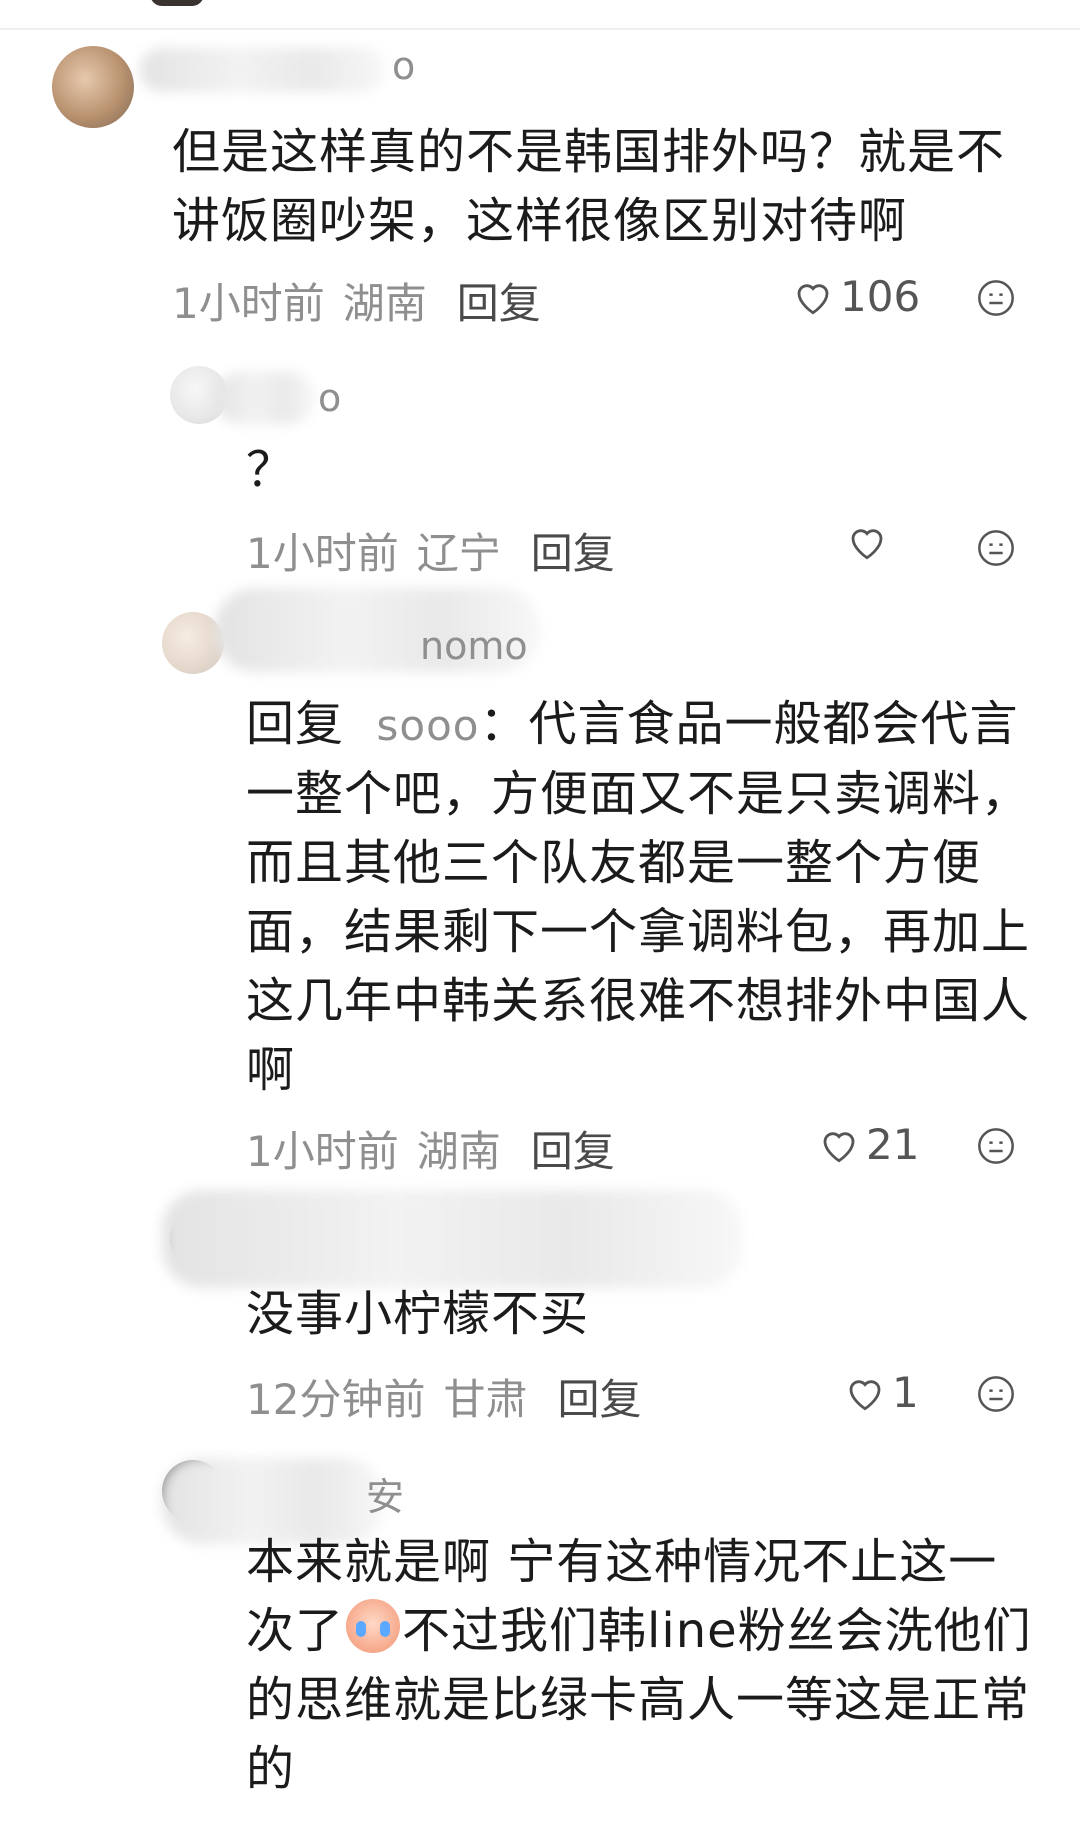 This screenshot has height=1824, width=1080. What do you see at coordinates (485, 1399) in the screenshot?
I see `comment-location: 甘肃` at bounding box center [485, 1399].